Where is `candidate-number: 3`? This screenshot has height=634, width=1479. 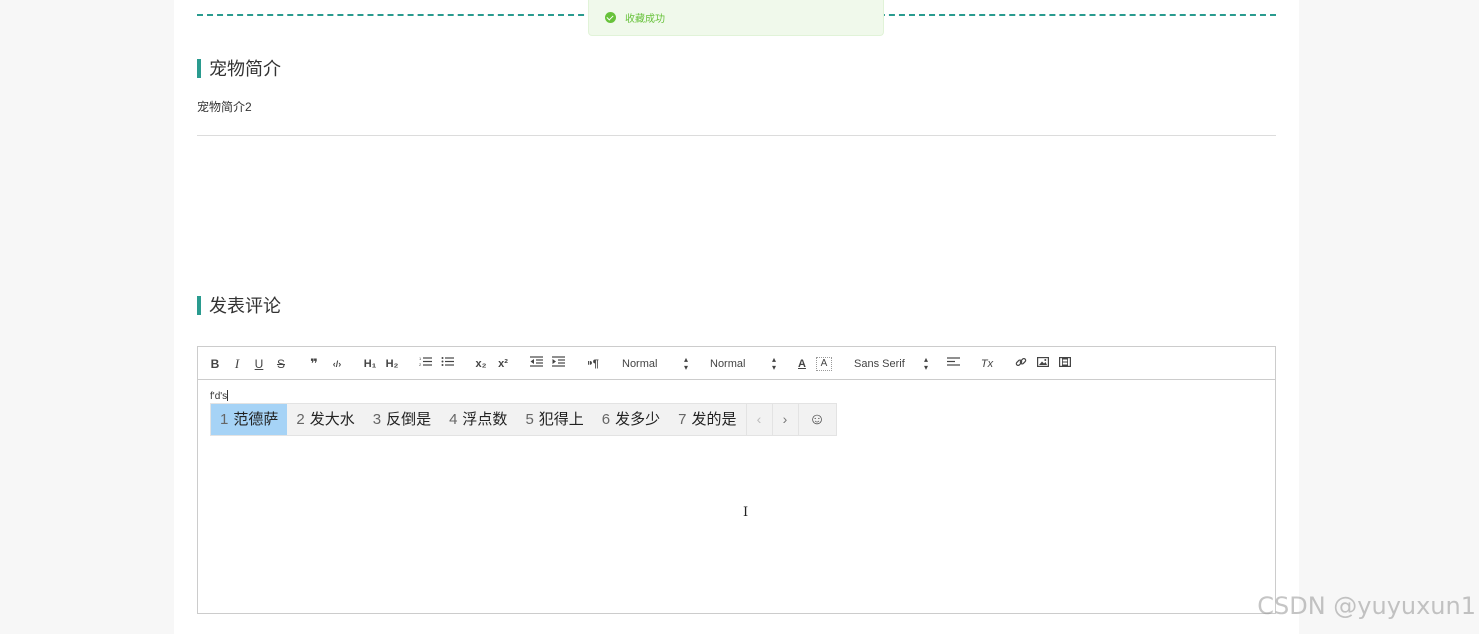
candidate-number: 3 is located at coordinates (377, 419).